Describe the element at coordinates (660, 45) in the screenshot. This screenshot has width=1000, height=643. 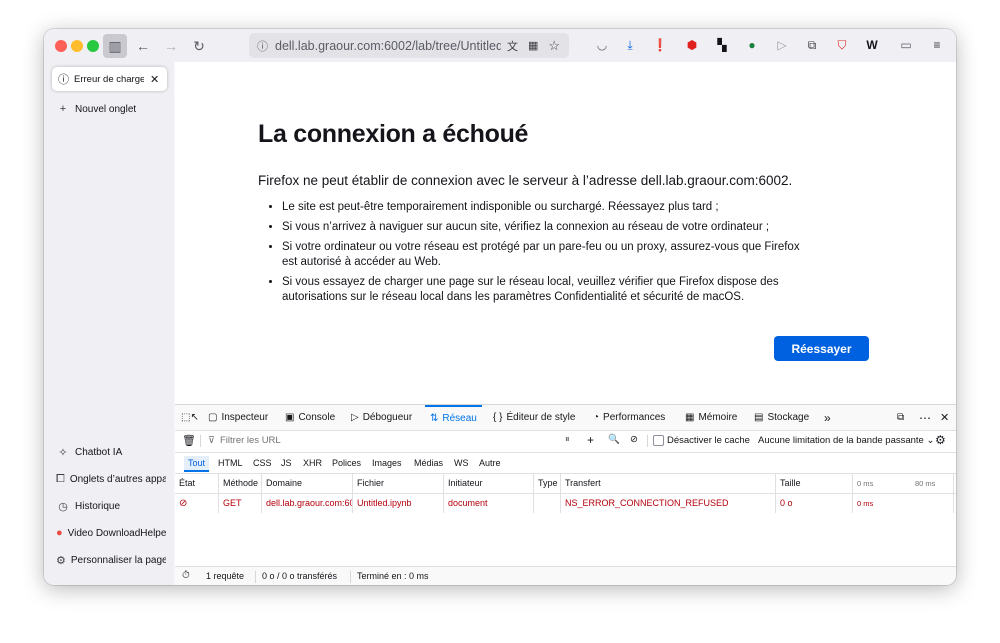
I see `alert-extension-icon: ❗` at that location.